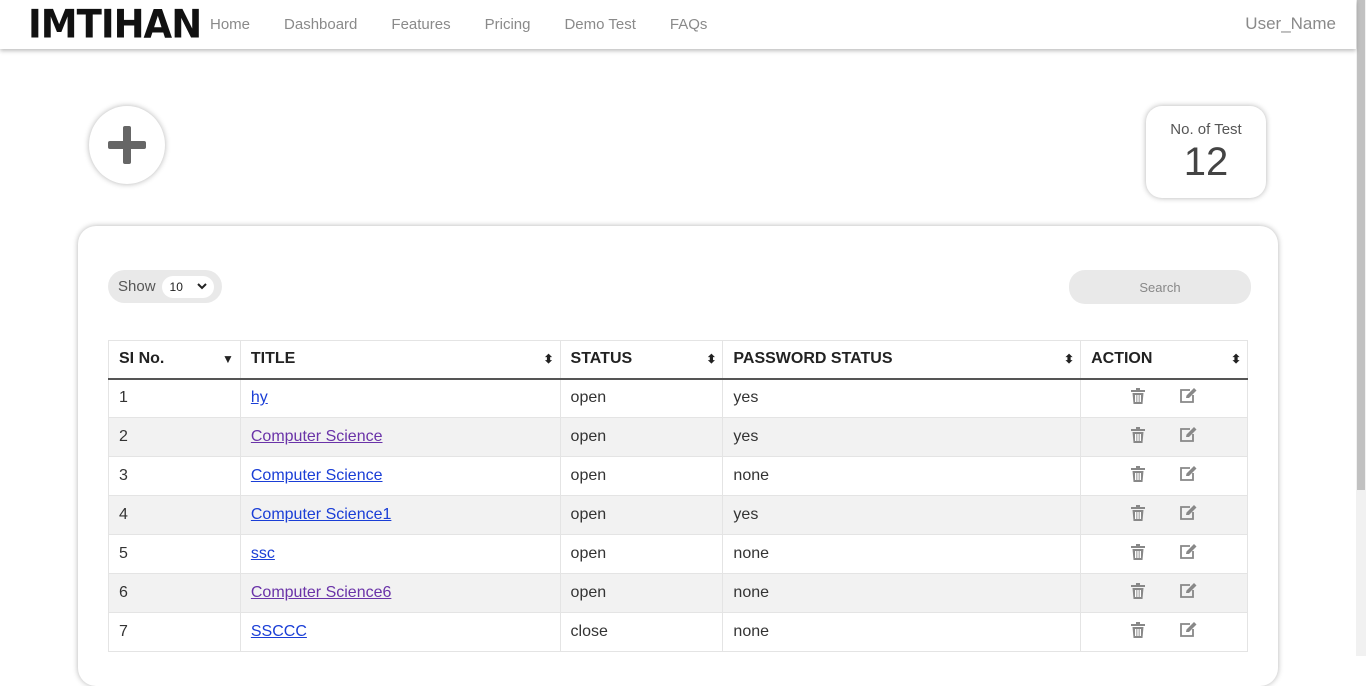  I want to click on table-row: 2 Computer Science open yes, so click(678, 437).